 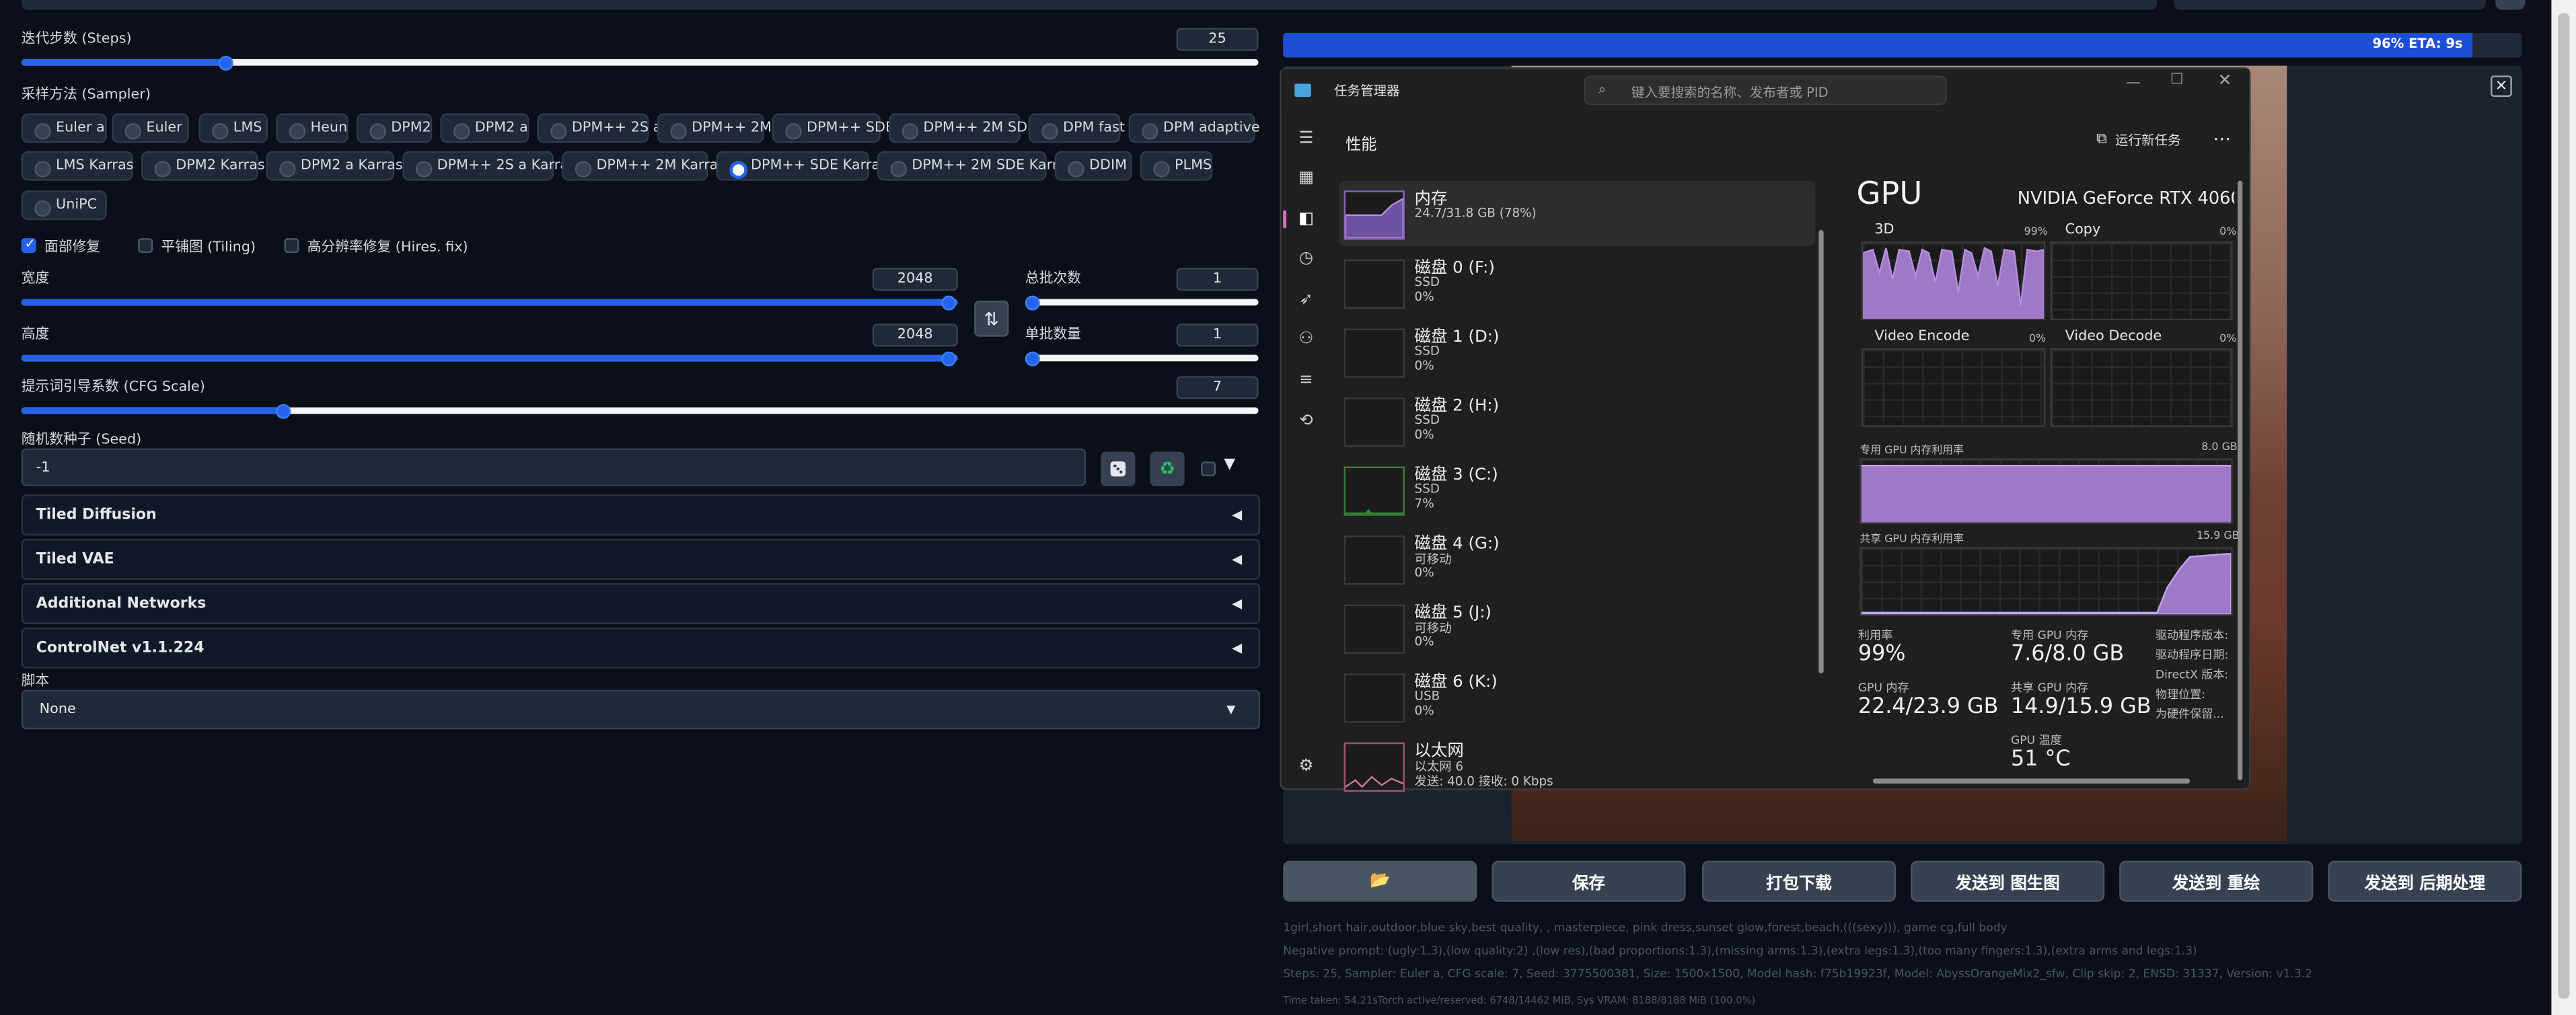 I want to click on width-input: 2048, so click(x=915, y=279).